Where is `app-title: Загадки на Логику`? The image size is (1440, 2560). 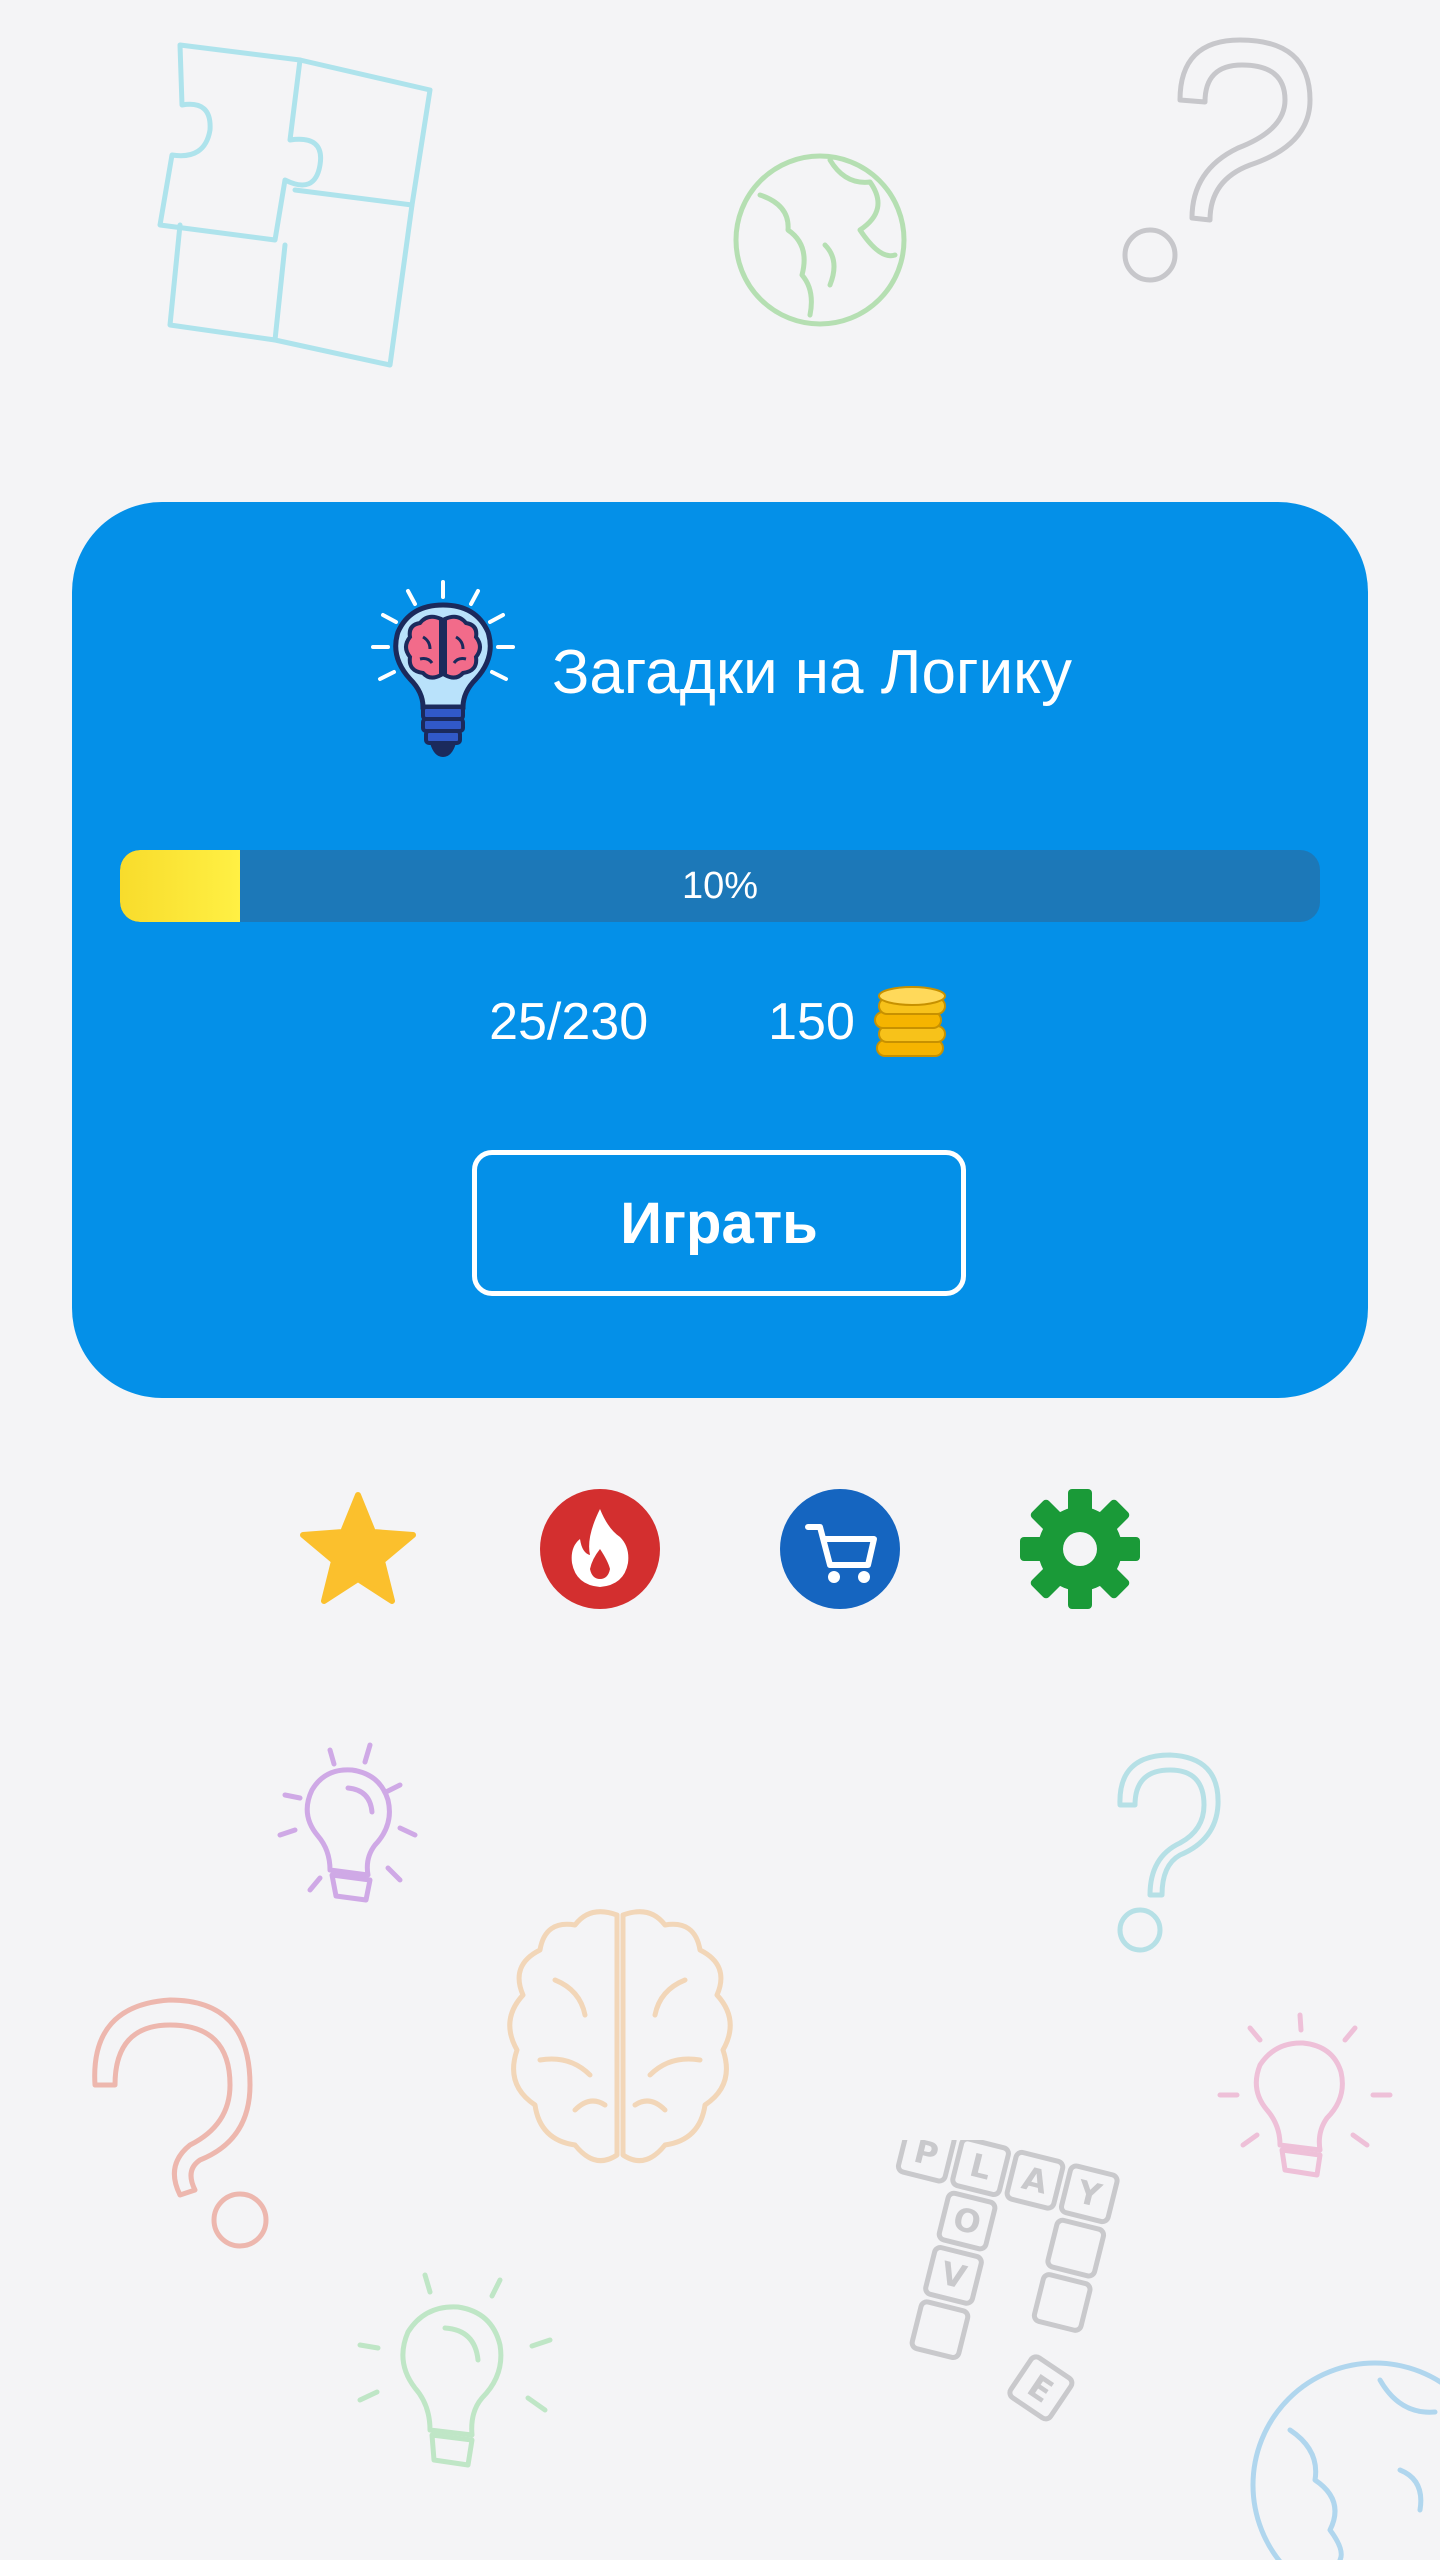 app-title: Загадки на Логику is located at coordinates (811, 672).